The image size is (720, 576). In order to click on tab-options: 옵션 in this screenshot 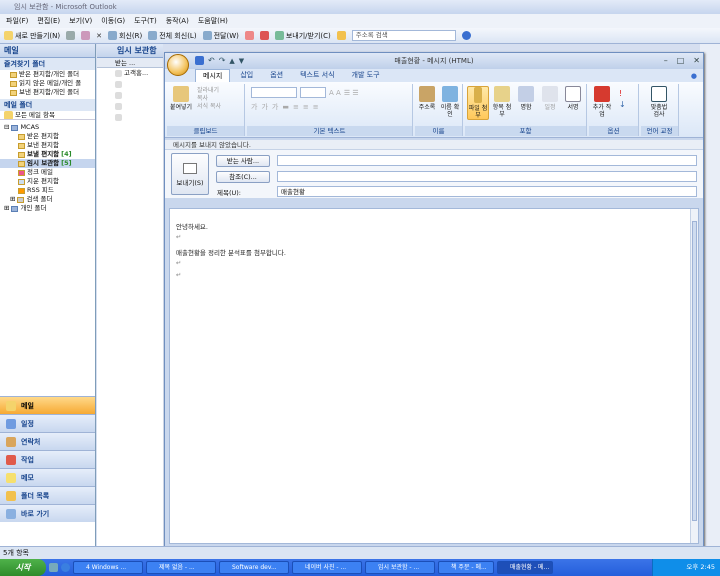, I will do `click(276, 75)`.